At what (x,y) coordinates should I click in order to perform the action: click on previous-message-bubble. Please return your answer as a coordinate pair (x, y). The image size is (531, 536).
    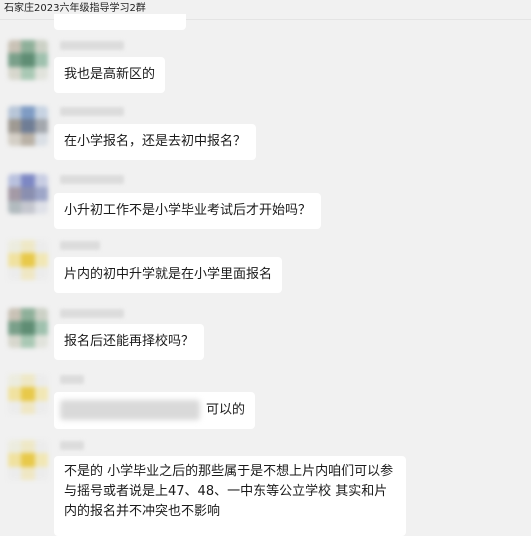
    Looking at the image, I should click on (120, 22).